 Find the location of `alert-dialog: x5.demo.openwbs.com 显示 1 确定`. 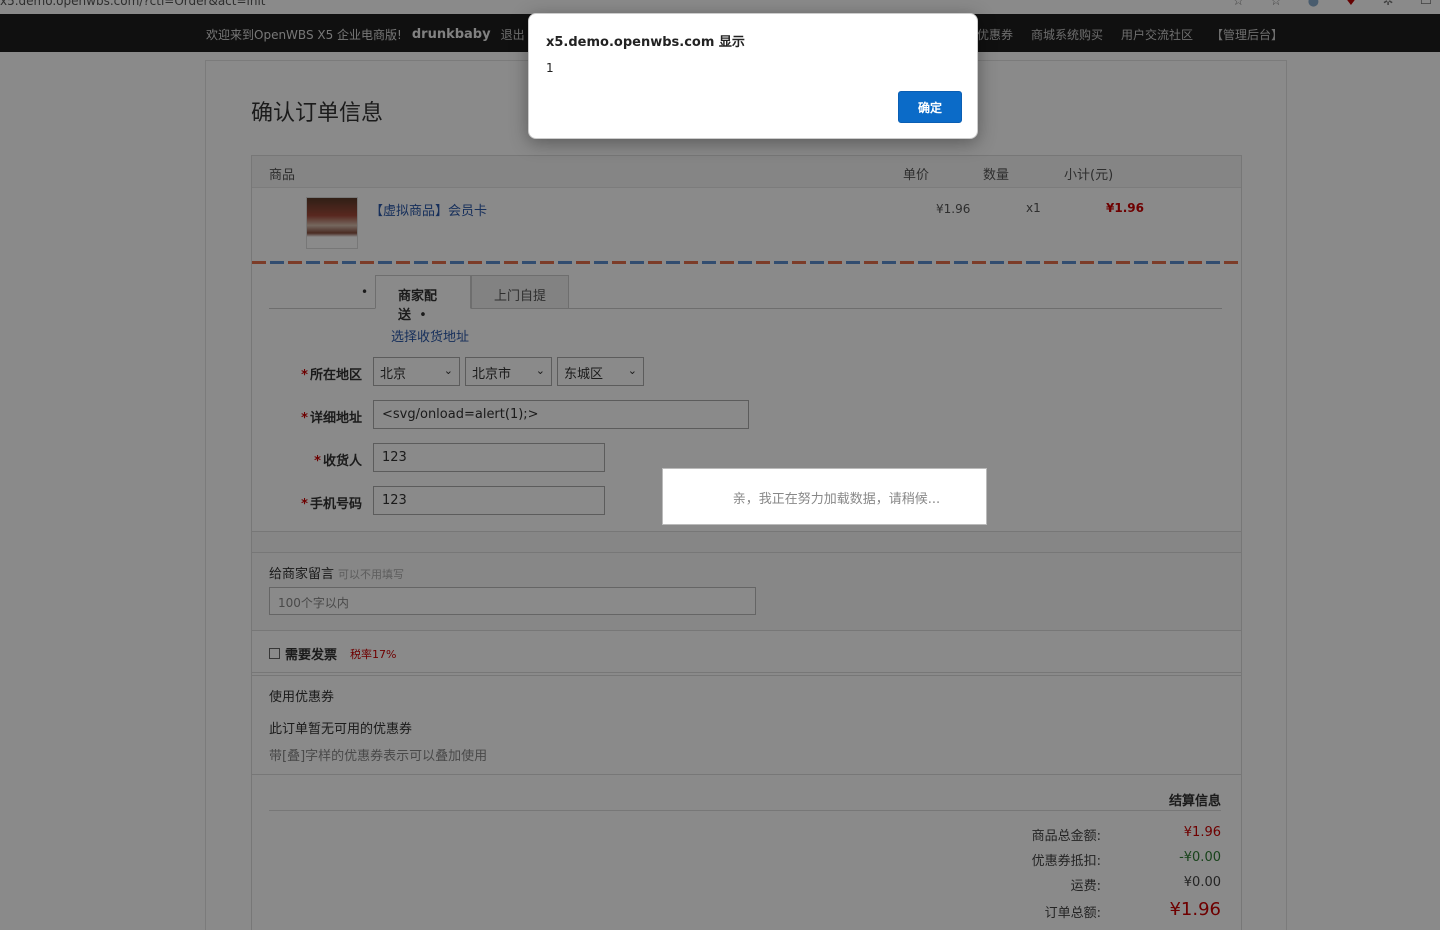

alert-dialog: x5.demo.openwbs.com 显示 1 确定 is located at coordinates (753, 76).